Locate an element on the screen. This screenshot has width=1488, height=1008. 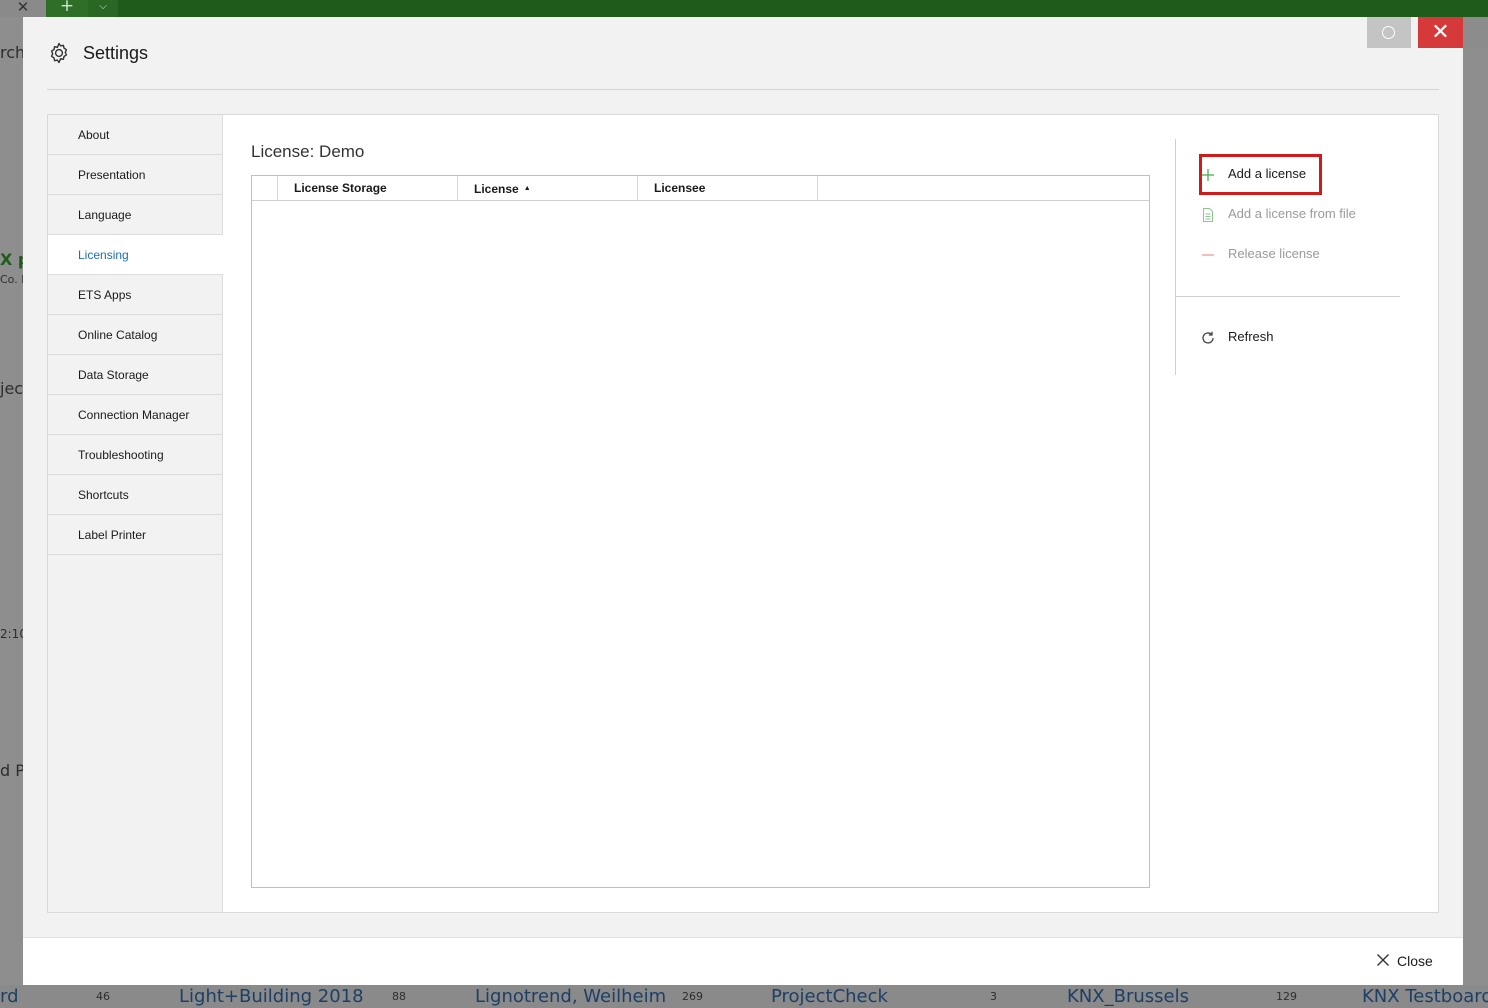
refresh-button: Refresh is located at coordinates (1305, 338).